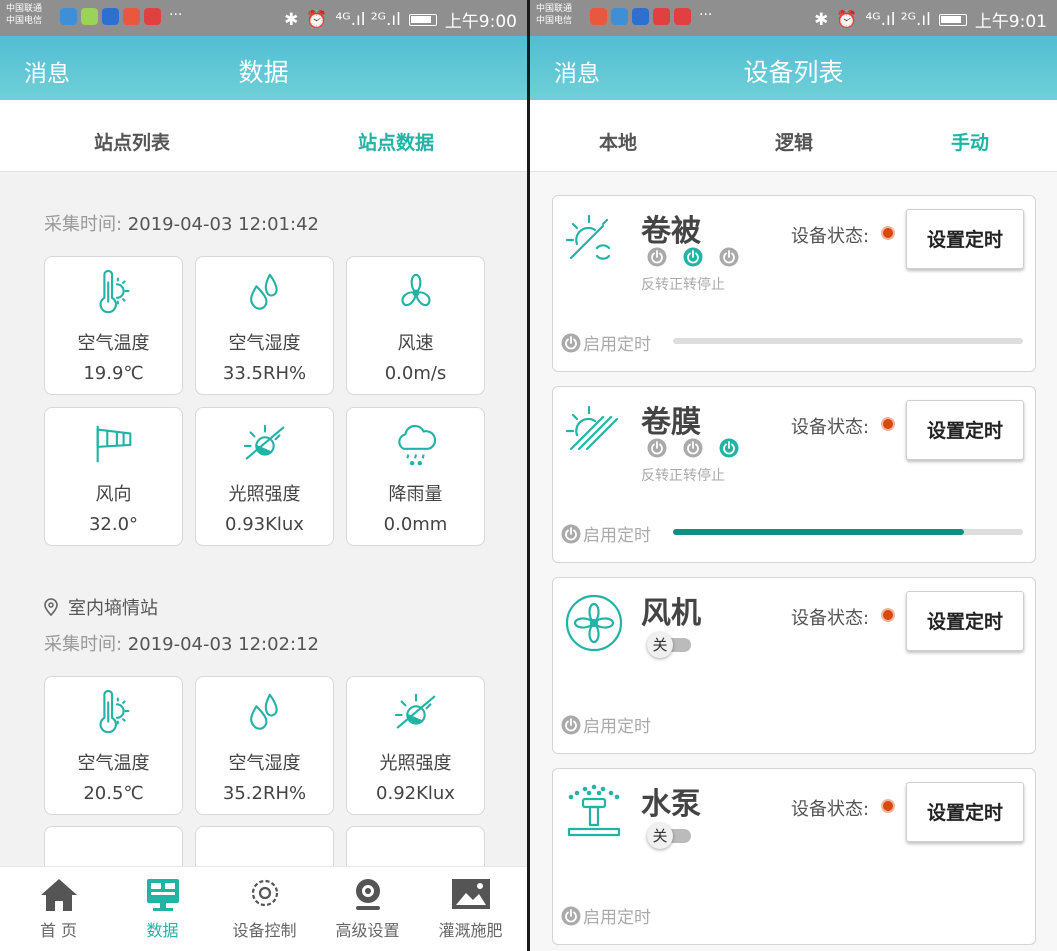 This screenshot has height=951, width=1057. I want to click on device-card: 水泵 设备状态: 设置定时 关 启用定时, so click(794, 856).